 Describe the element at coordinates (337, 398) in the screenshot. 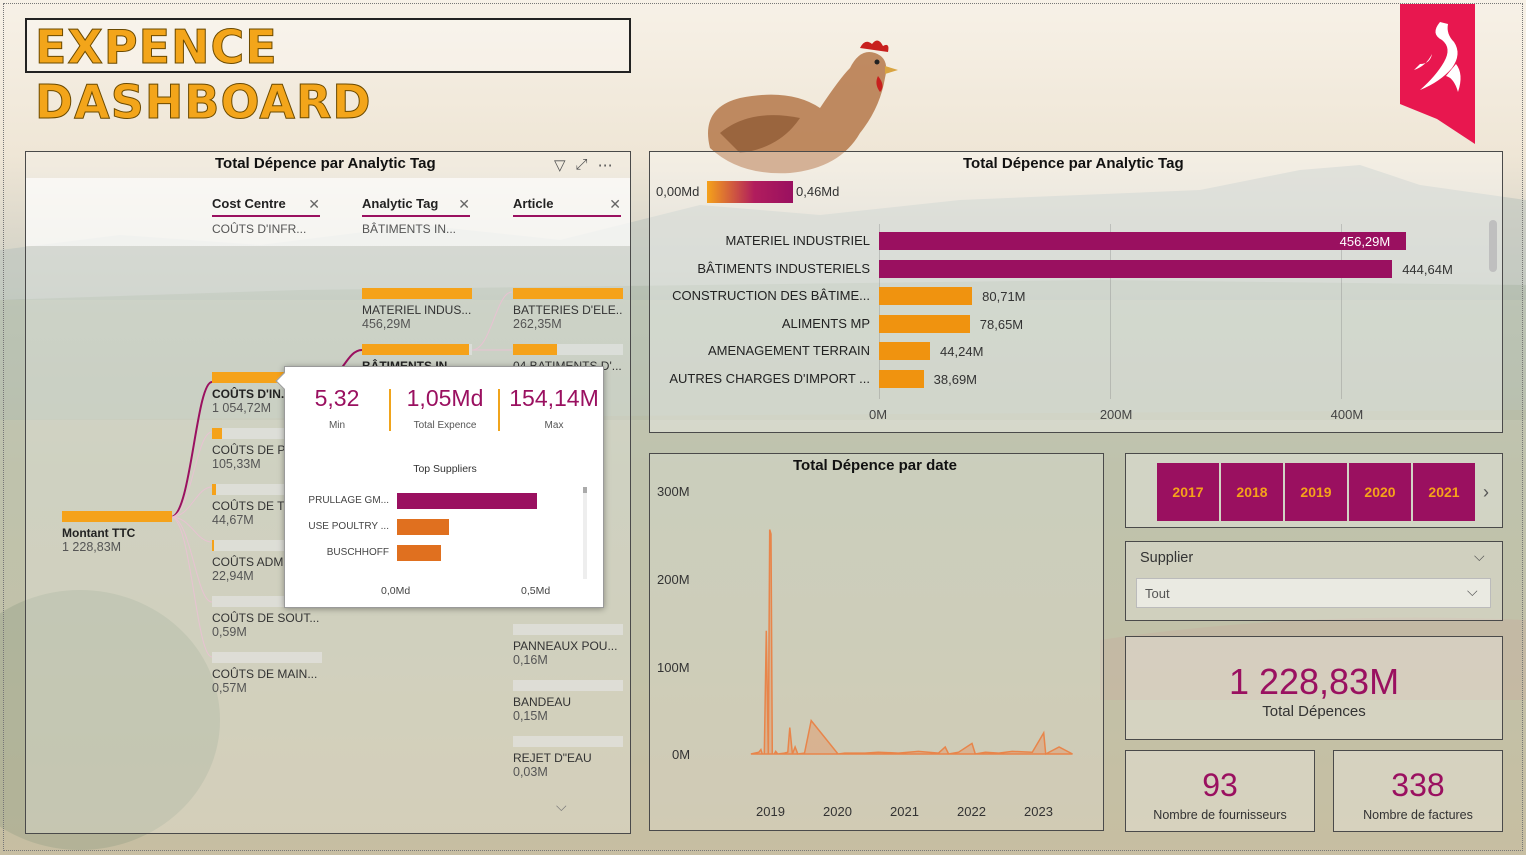

I see `kpi-value: 5,32` at that location.